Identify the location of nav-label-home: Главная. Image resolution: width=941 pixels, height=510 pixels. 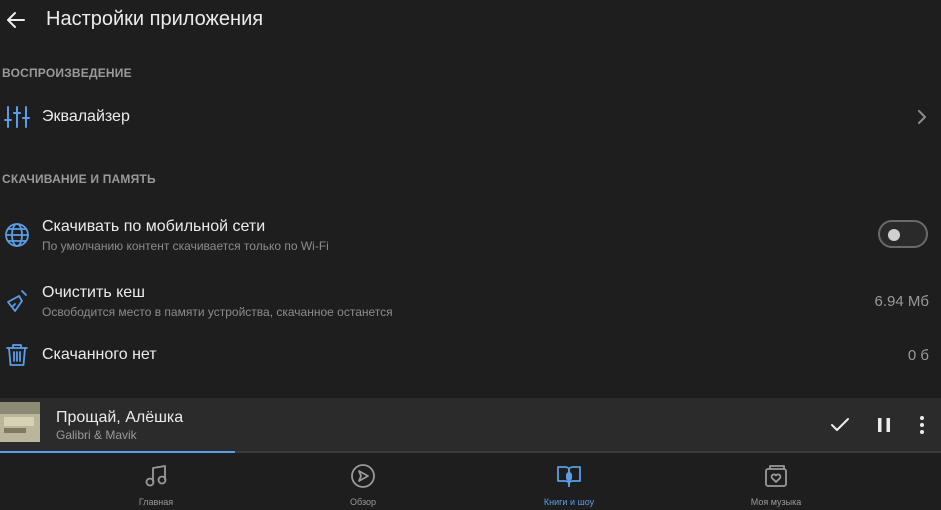
(156, 502).